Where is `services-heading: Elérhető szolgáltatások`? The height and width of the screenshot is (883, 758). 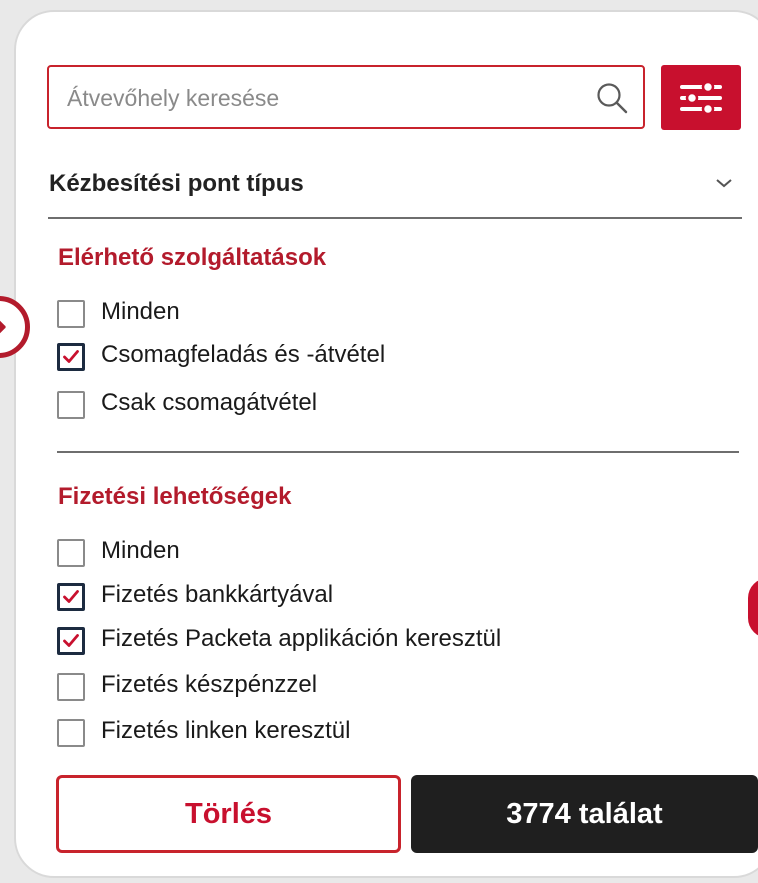 services-heading: Elérhető szolgáltatások is located at coordinates (192, 257).